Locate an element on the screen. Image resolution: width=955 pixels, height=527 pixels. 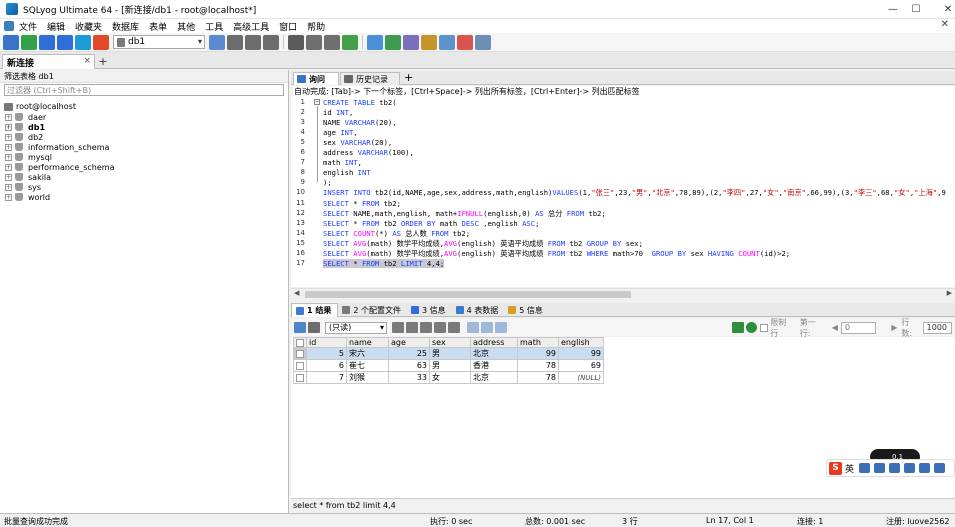
grid-mode-icon is located at coordinates (473, 327).